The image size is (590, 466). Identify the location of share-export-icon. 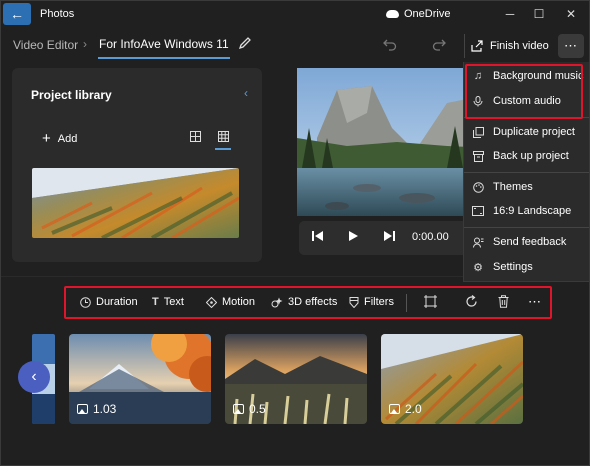
(477, 46).